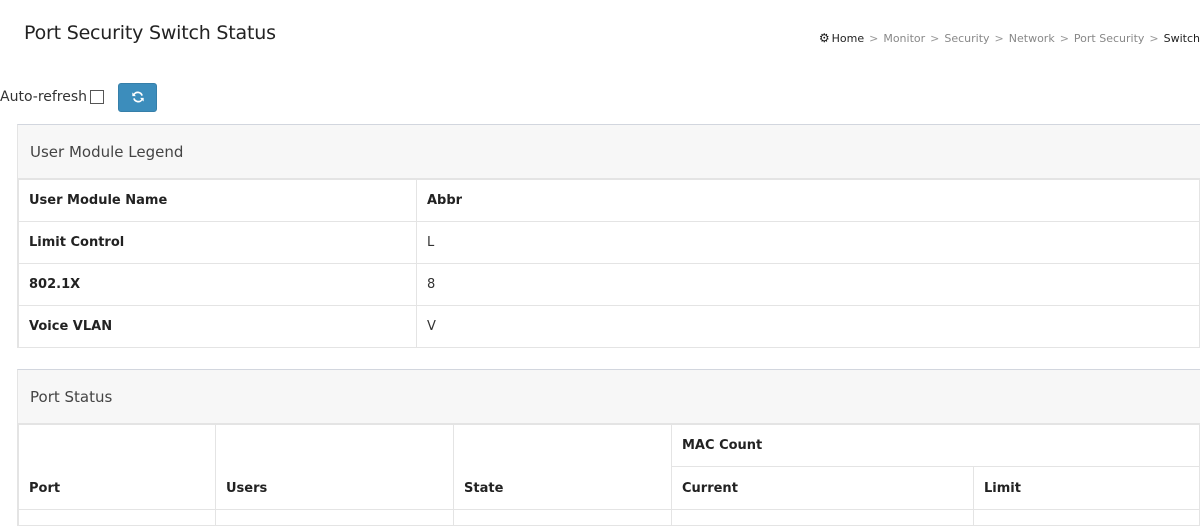  I want to click on breadcrumb-home: ⚙ Home, so click(841, 38).